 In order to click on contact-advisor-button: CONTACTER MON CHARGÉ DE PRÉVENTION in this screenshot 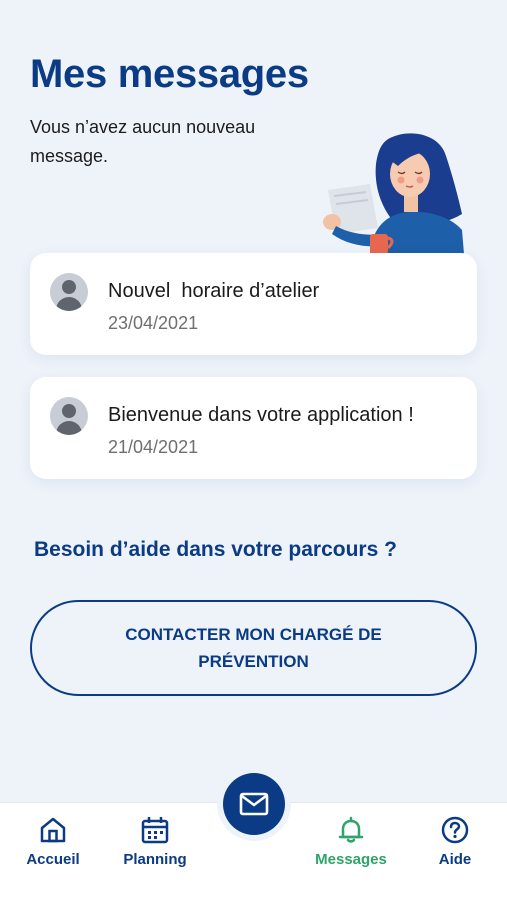, I will do `click(253, 648)`.